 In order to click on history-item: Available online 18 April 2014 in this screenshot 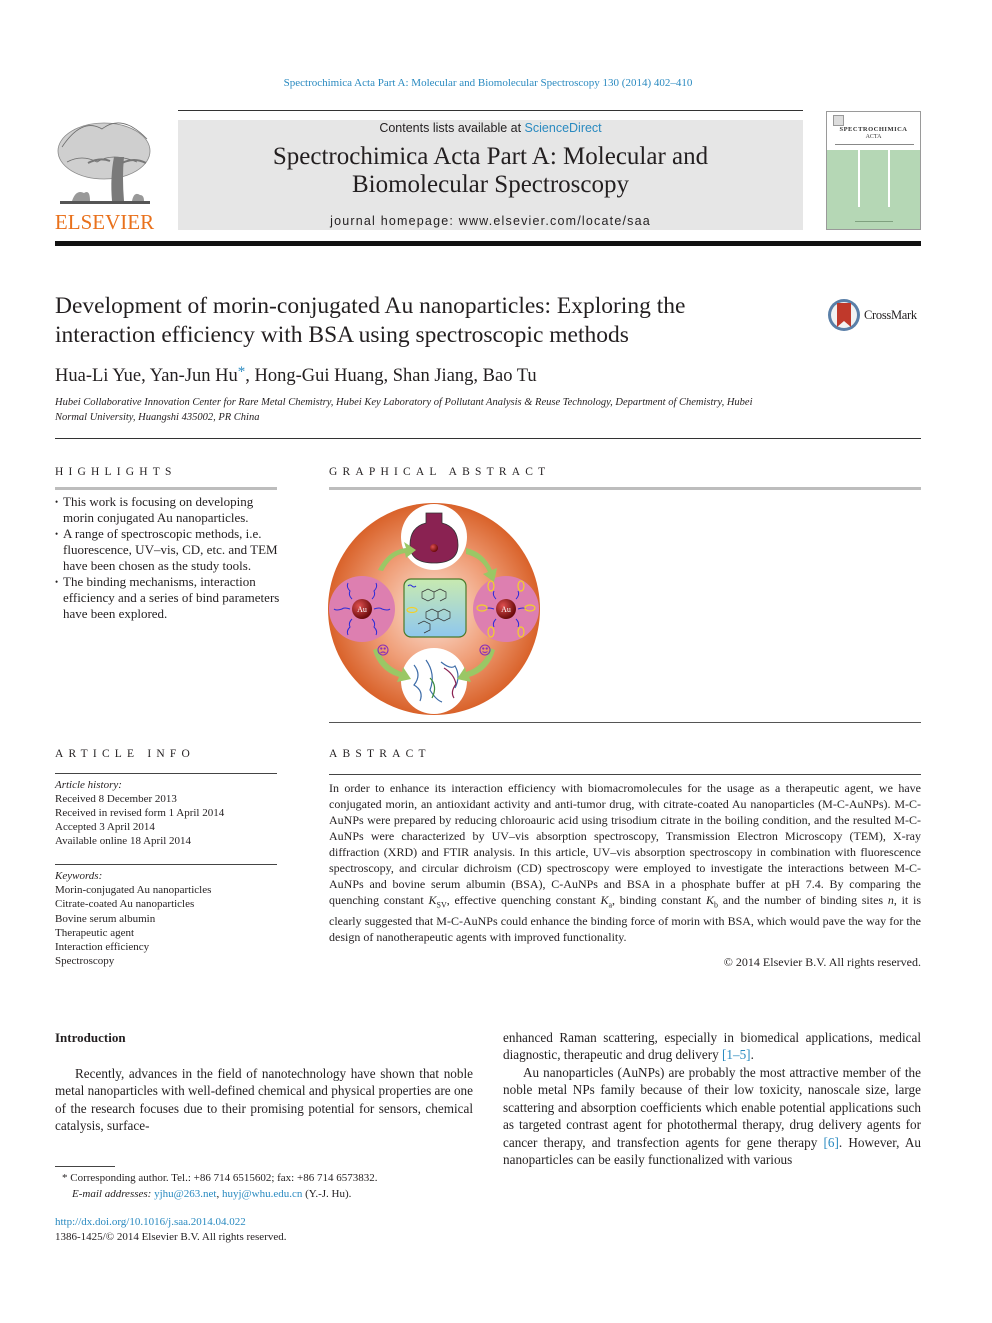, I will do `click(123, 841)`.